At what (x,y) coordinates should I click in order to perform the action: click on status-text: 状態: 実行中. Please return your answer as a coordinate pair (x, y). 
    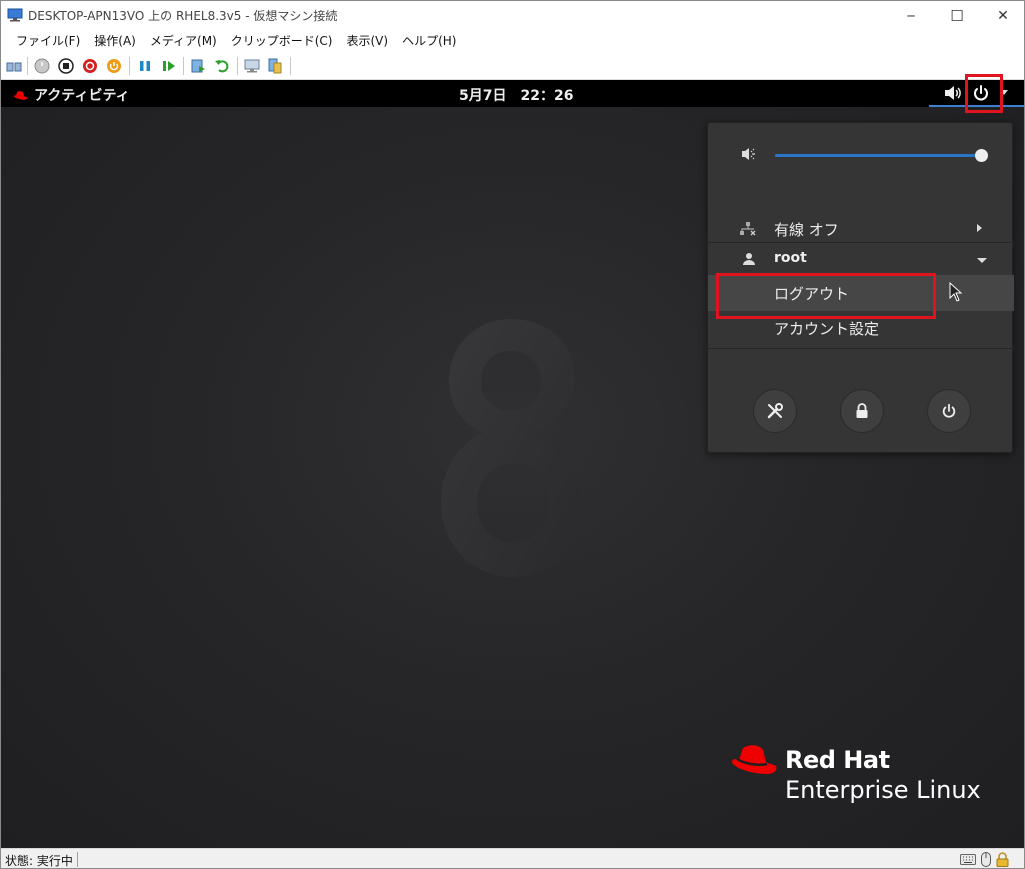
    Looking at the image, I should click on (39, 861).